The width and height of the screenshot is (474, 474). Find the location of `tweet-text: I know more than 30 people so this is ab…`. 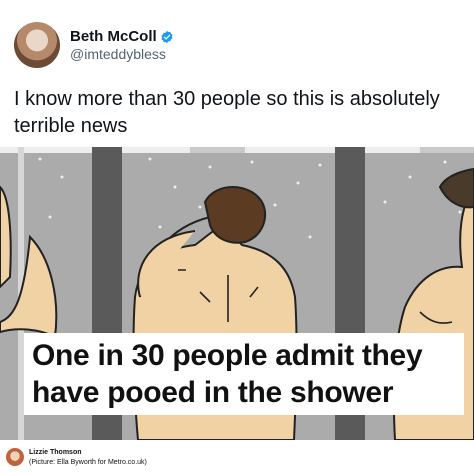

tweet-text: I know more than 30 people so this is ab… is located at coordinates (227, 112).